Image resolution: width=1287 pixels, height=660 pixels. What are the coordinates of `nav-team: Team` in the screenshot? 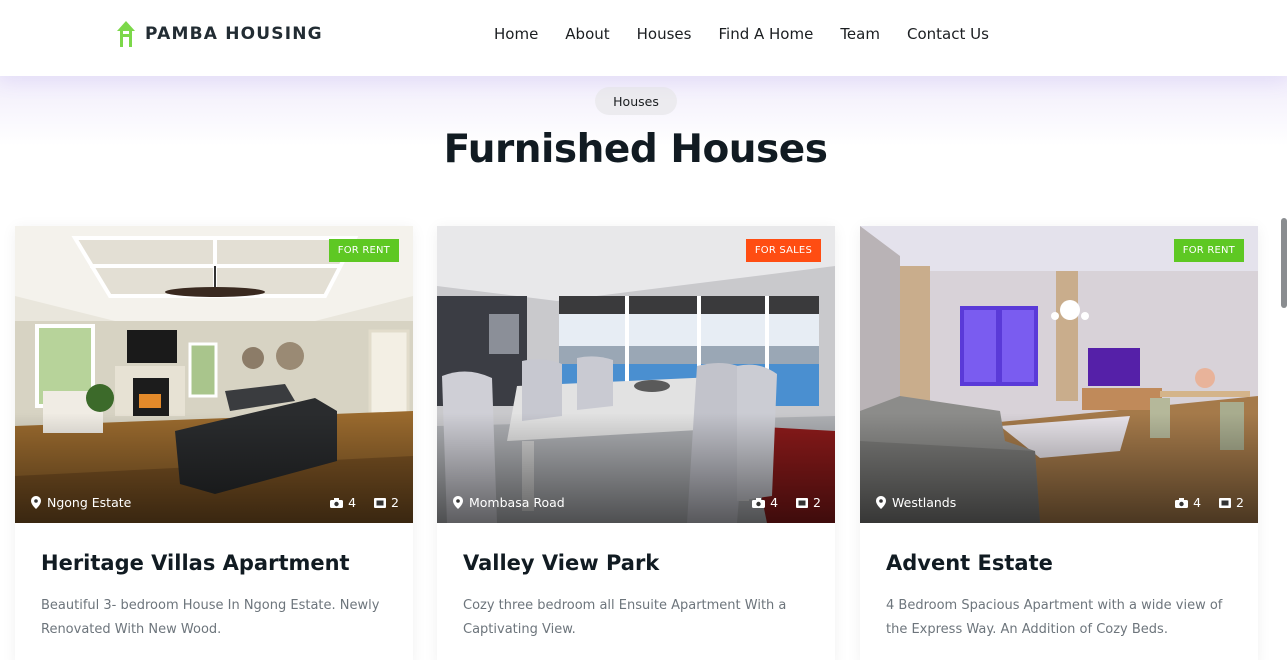 It's located at (860, 34).